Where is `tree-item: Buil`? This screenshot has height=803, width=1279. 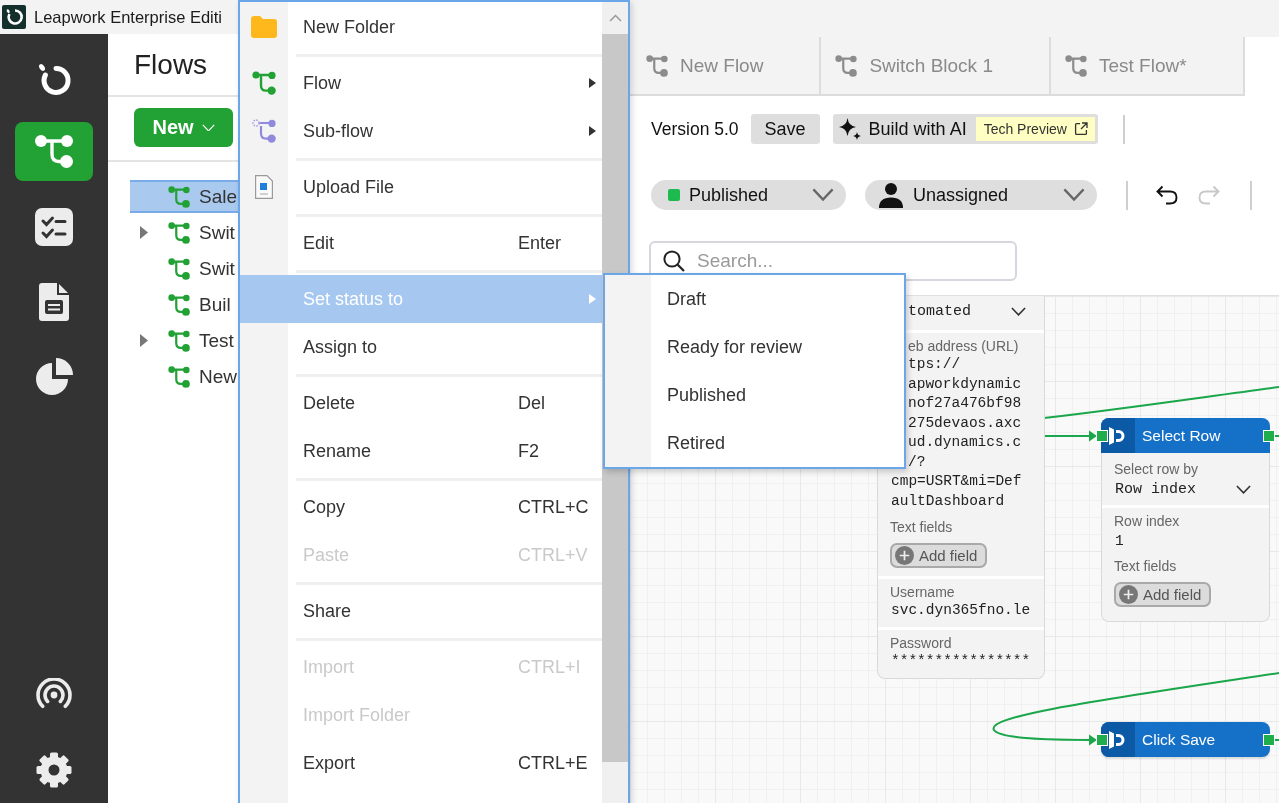 tree-item: Buil is located at coordinates (184, 304).